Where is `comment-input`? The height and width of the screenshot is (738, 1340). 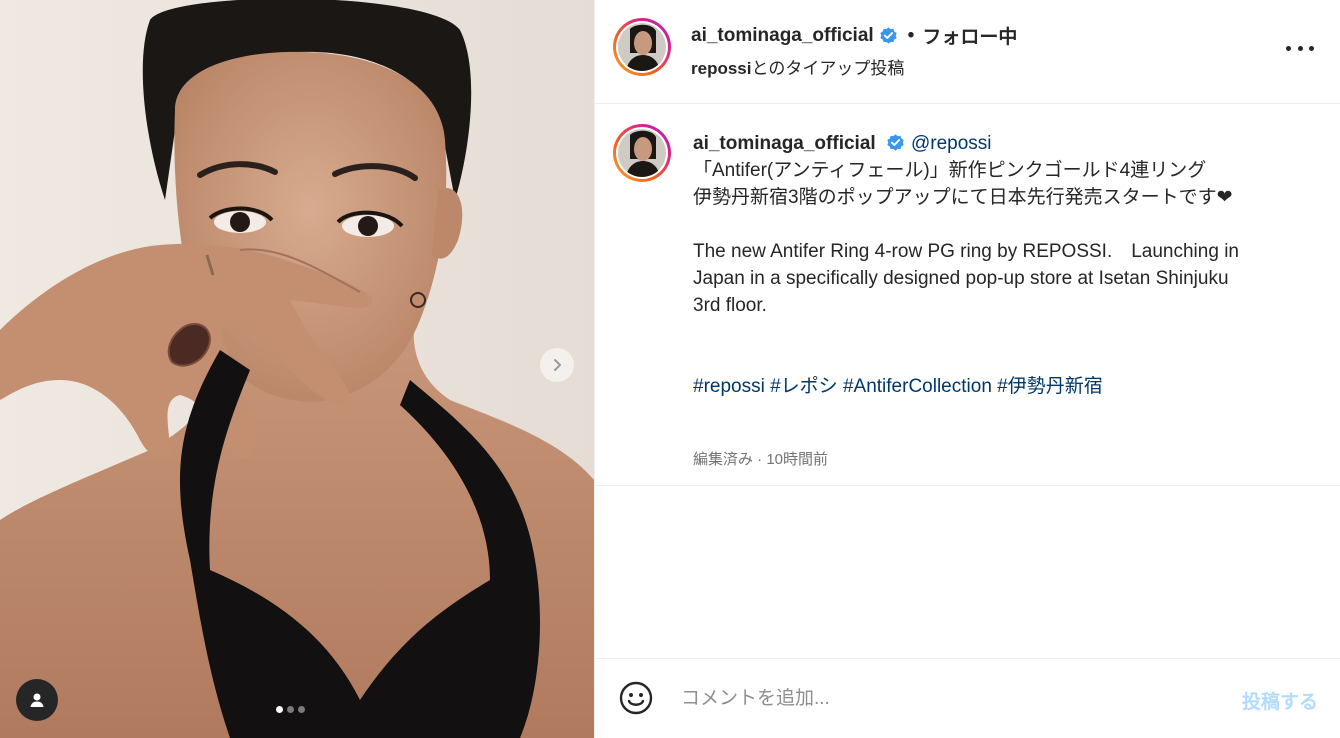
comment-input is located at coordinates (941, 699).